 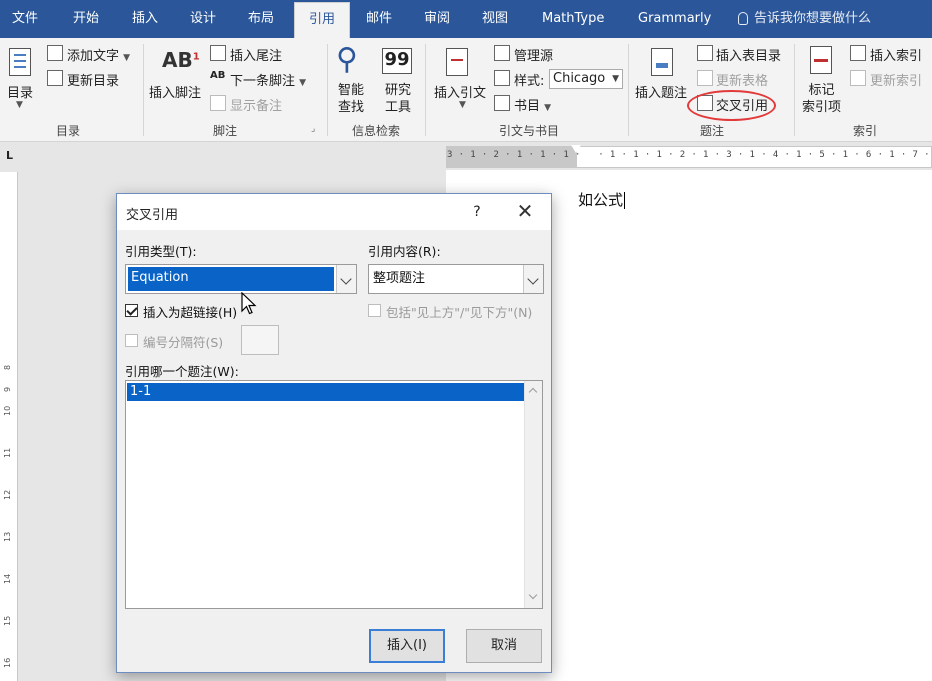 I want to click on add-text-button: 添加文字 ▼, so click(x=98, y=54).